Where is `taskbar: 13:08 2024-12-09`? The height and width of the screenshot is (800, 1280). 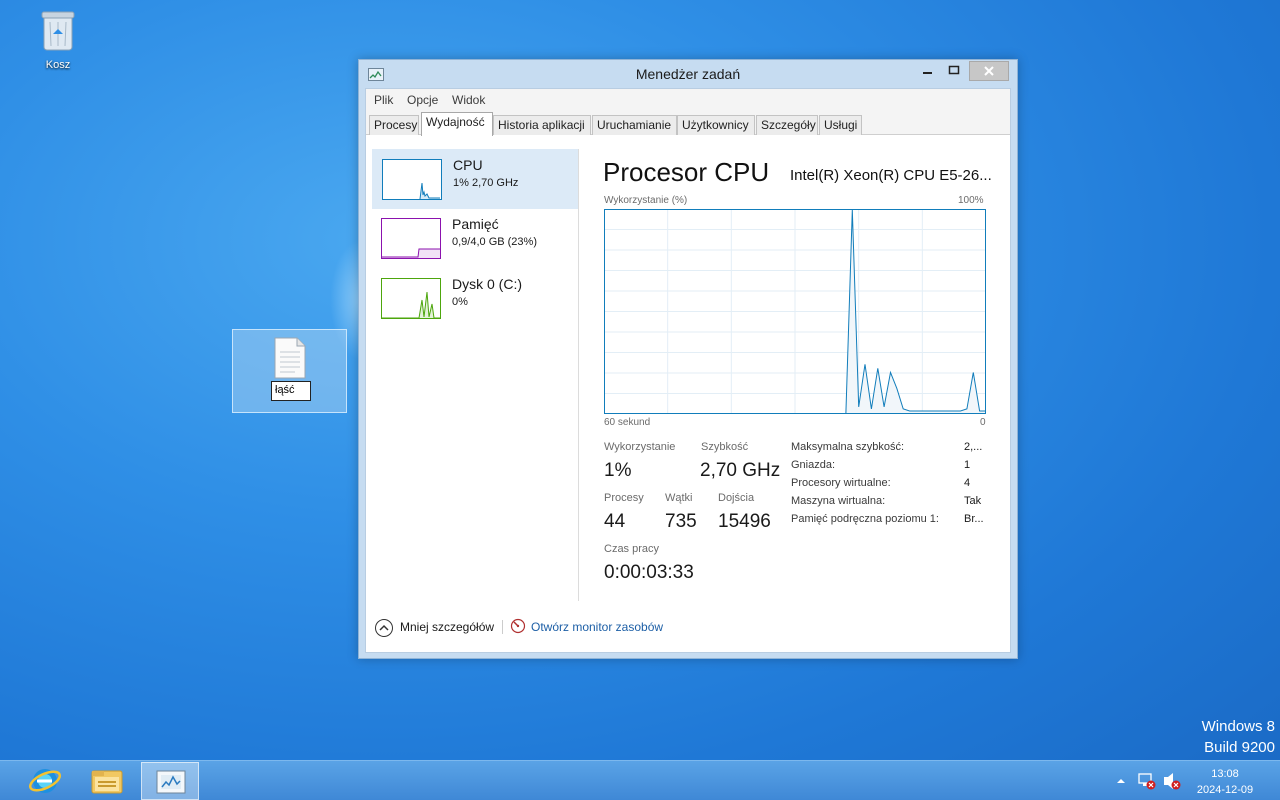
taskbar: 13:08 2024-12-09 is located at coordinates (640, 780).